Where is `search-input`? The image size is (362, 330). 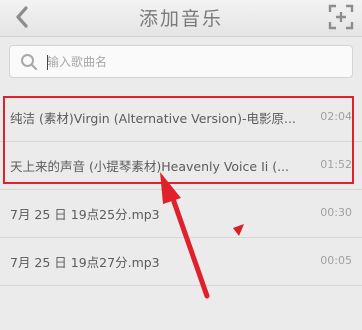
search-input is located at coordinates (192, 62).